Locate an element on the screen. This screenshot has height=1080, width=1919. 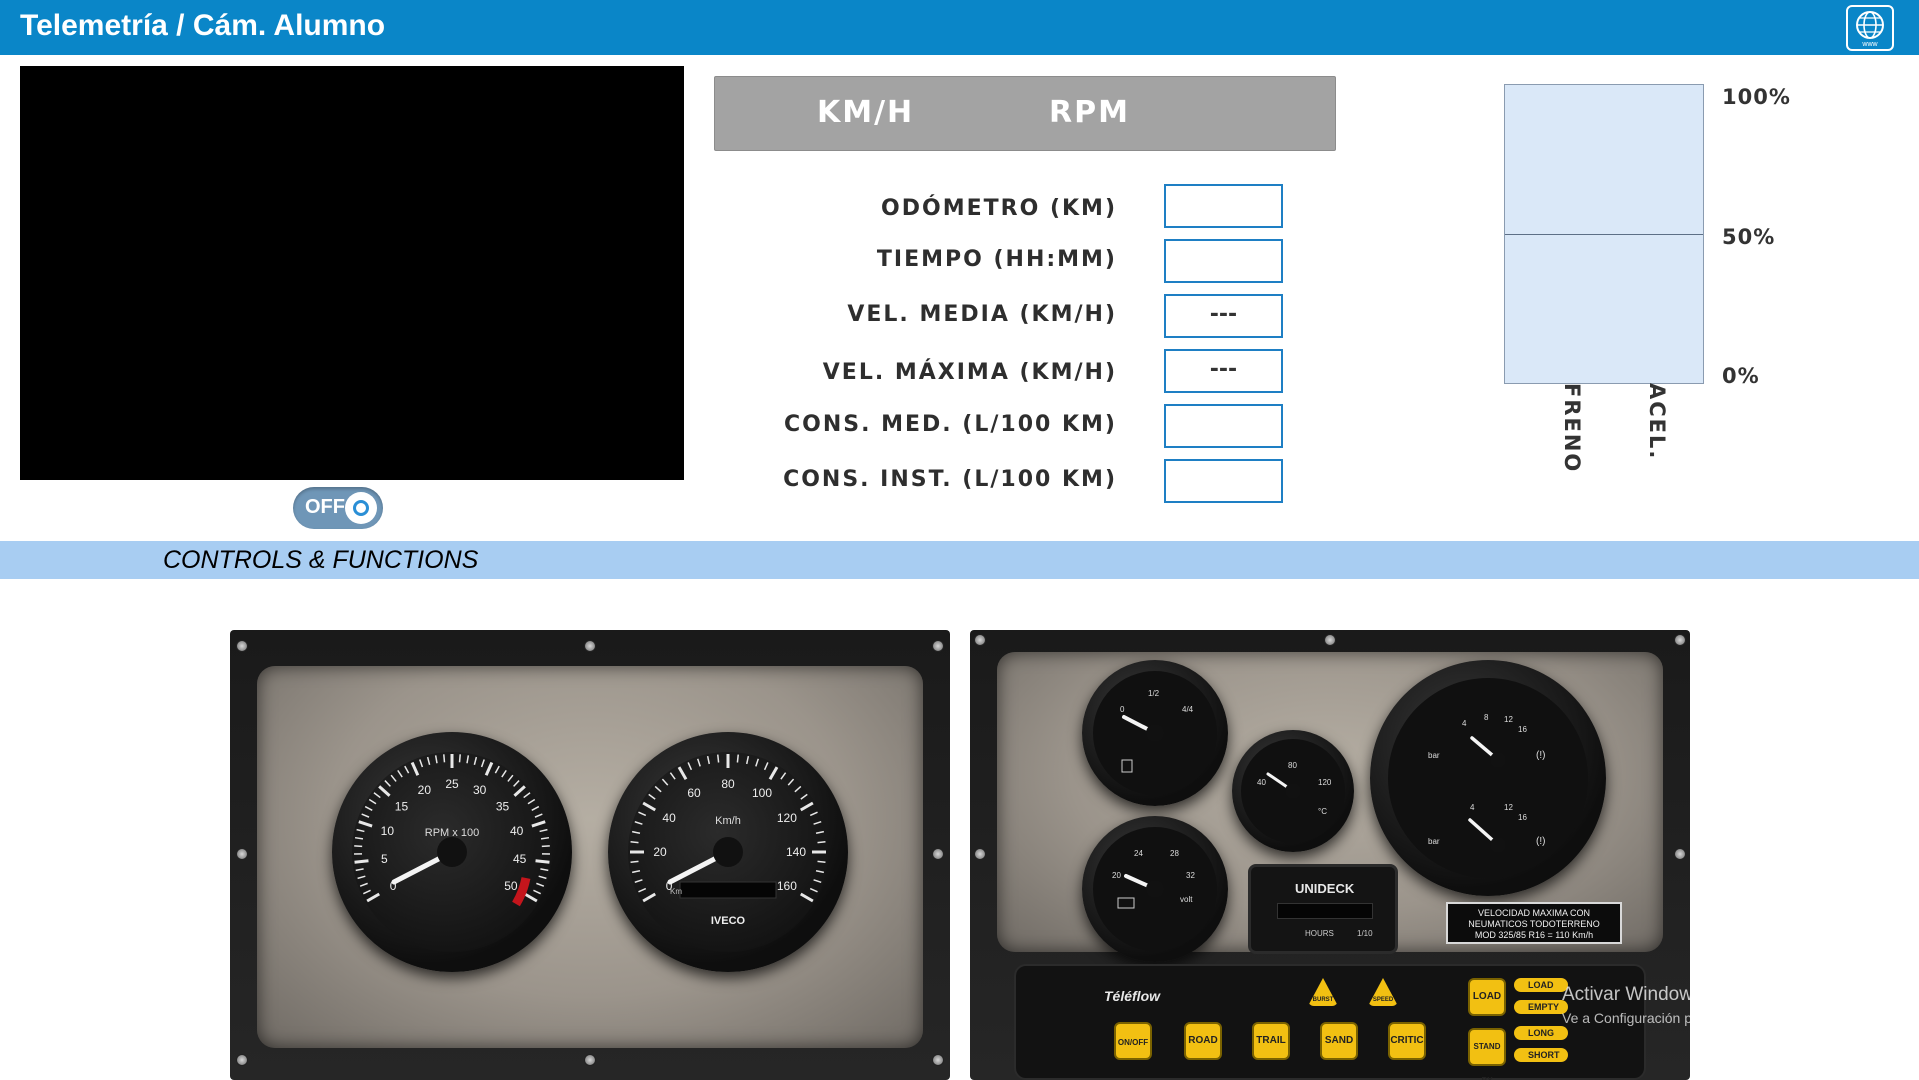
time-label: TIEMPO (HH:MM) is located at coordinates (996, 259).